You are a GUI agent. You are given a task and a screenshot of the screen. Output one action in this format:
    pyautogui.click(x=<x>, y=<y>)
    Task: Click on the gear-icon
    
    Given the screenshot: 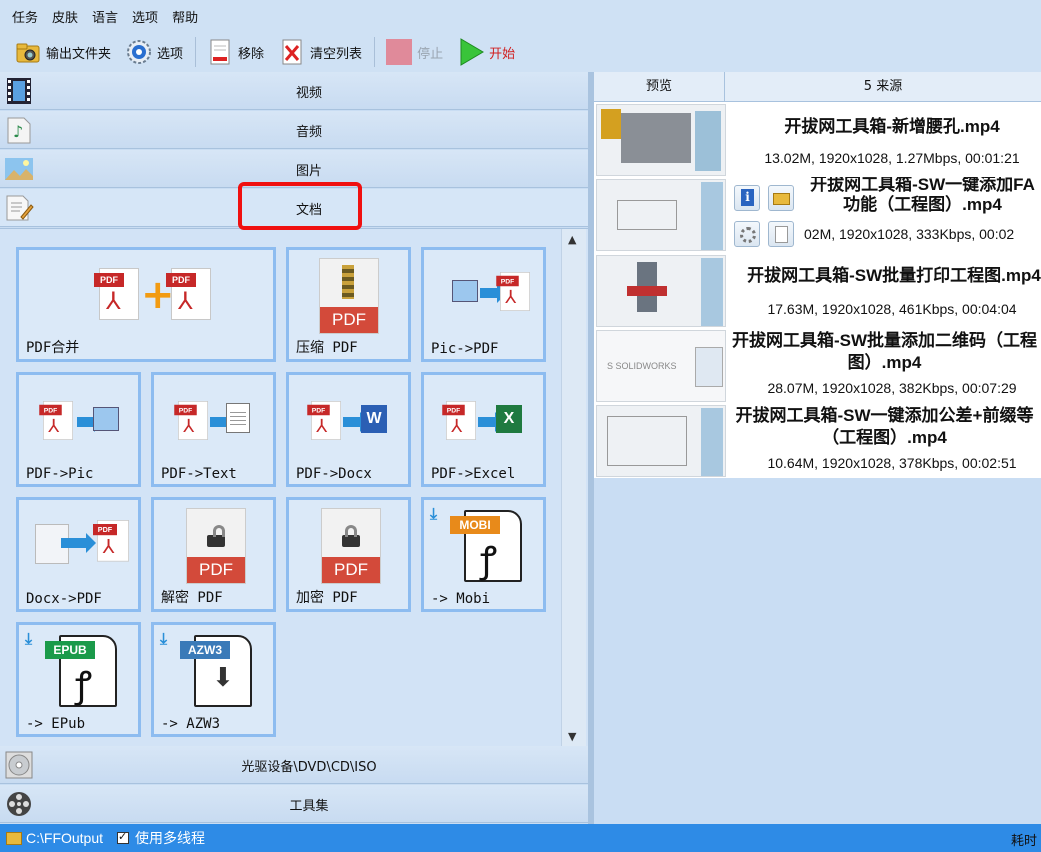 What is the action you would take?
    pyautogui.click(x=748, y=235)
    